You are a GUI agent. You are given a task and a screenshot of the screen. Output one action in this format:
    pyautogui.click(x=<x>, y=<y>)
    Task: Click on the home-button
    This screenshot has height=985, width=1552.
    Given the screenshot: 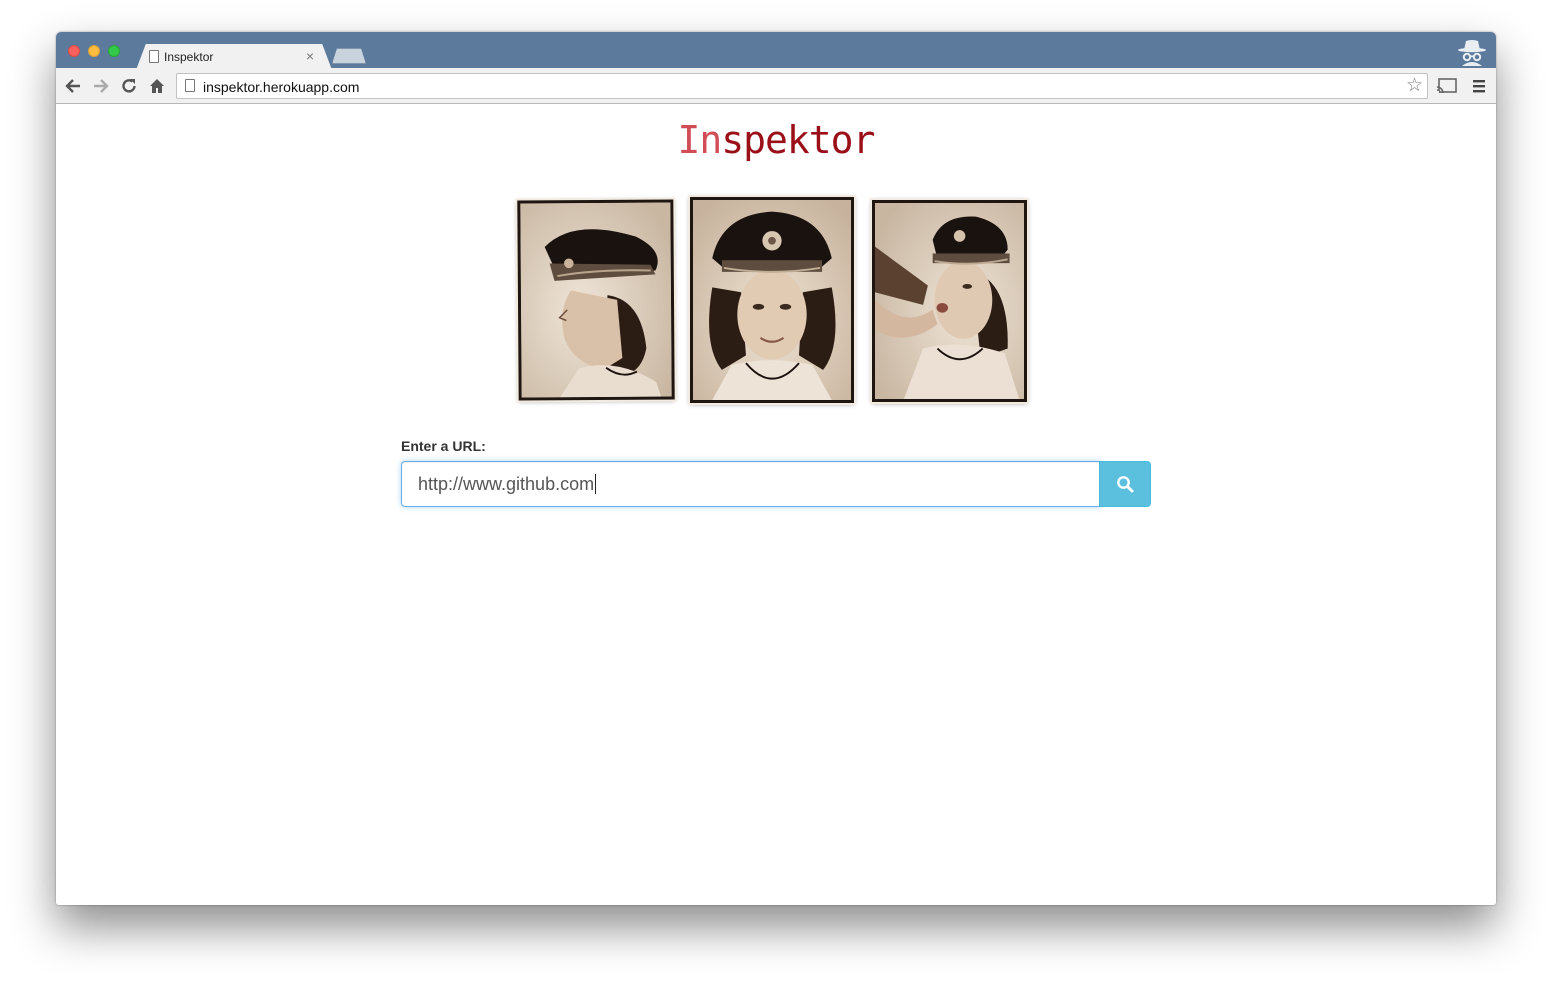 What is the action you would take?
    pyautogui.click(x=157, y=86)
    